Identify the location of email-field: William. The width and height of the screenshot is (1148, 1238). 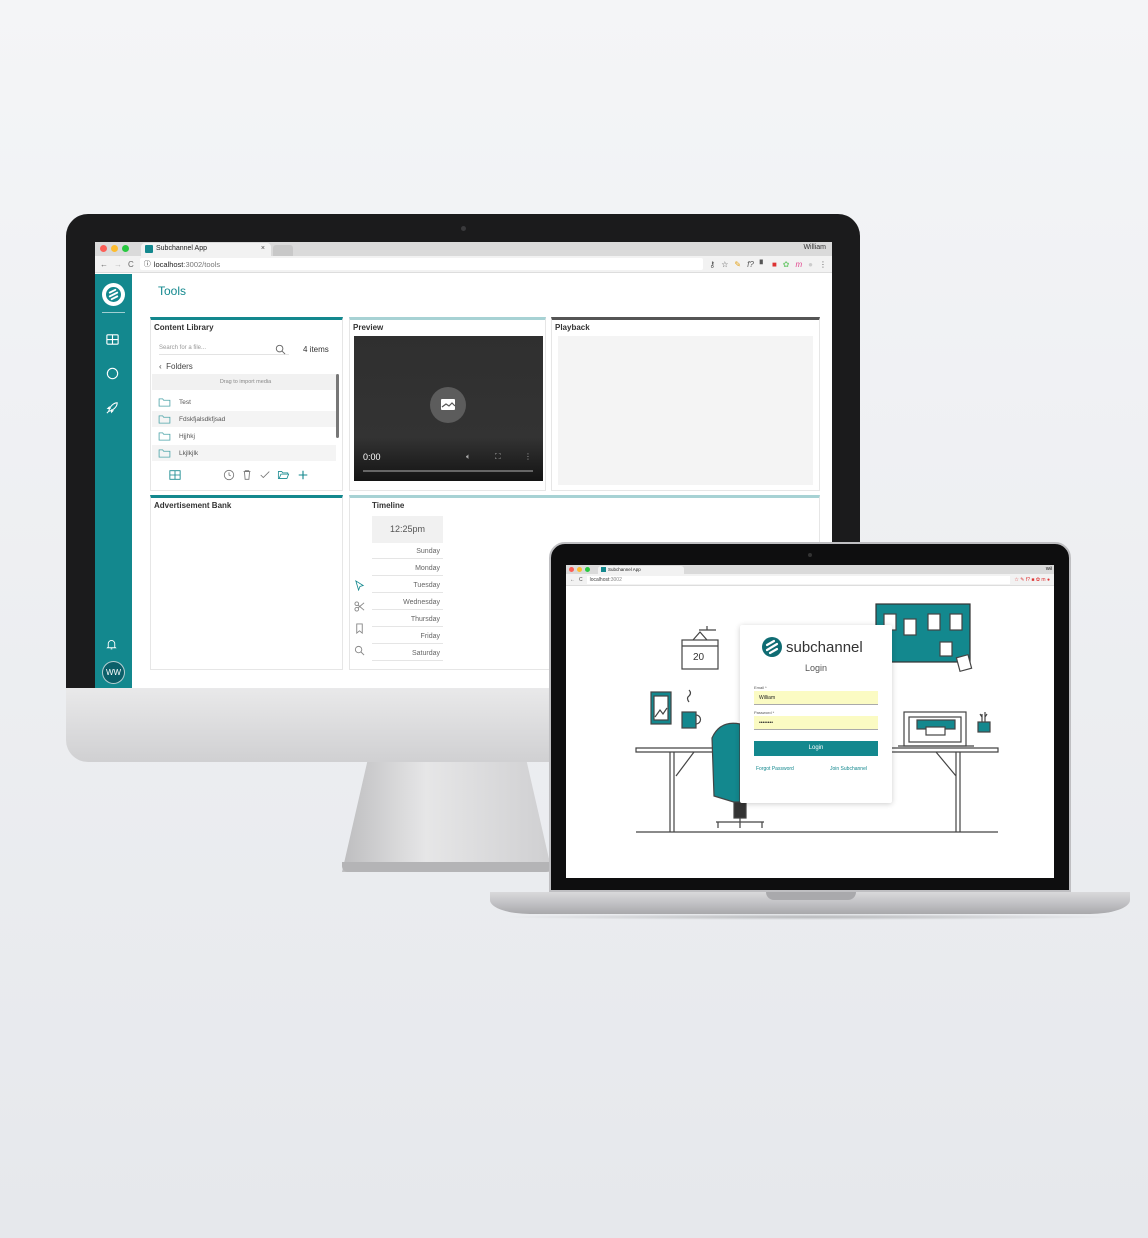
(816, 698).